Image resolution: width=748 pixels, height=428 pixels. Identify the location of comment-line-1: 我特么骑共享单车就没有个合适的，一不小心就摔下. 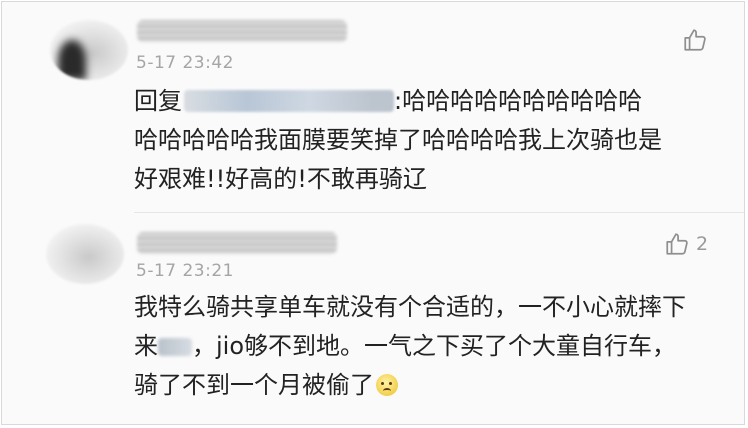
(410, 307).